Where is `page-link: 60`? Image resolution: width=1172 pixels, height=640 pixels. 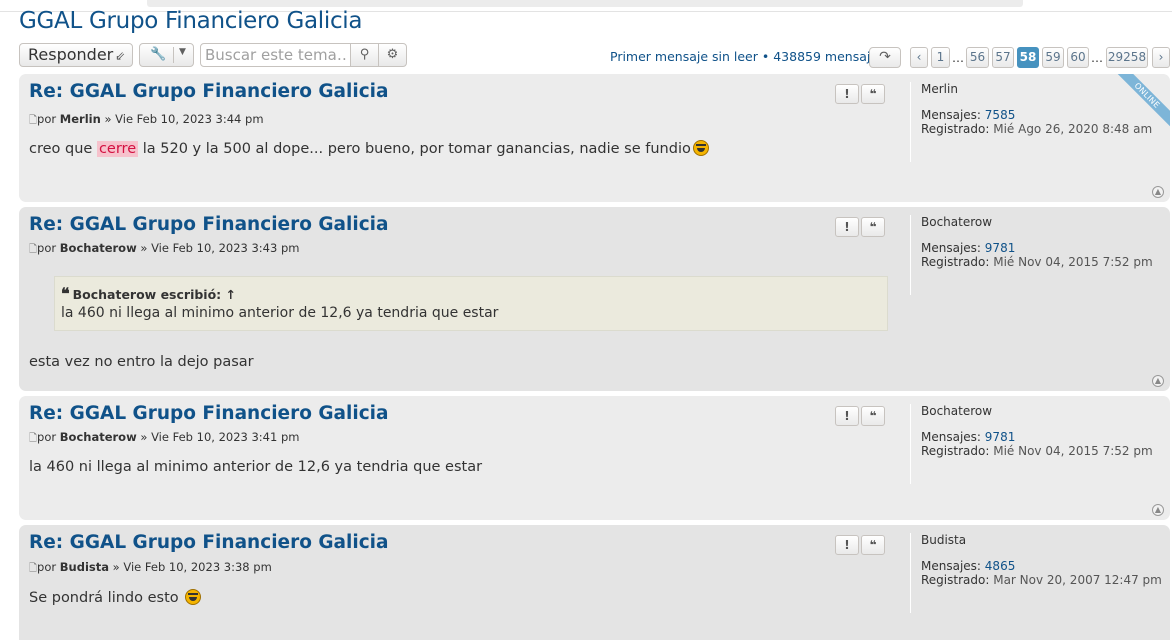
page-link: 60 is located at coordinates (1078, 57).